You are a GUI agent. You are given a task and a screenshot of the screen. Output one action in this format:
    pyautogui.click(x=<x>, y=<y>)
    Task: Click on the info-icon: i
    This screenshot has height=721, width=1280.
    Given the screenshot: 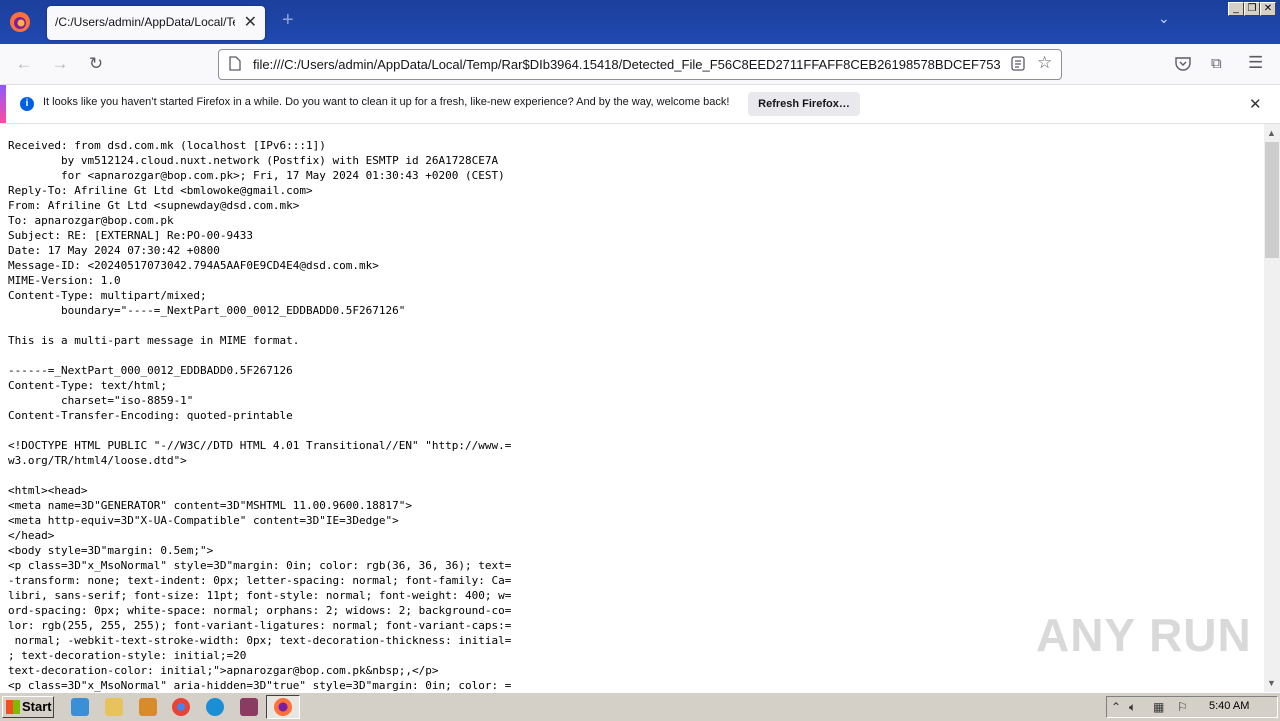 What is the action you would take?
    pyautogui.click(x=27, y=104)
    